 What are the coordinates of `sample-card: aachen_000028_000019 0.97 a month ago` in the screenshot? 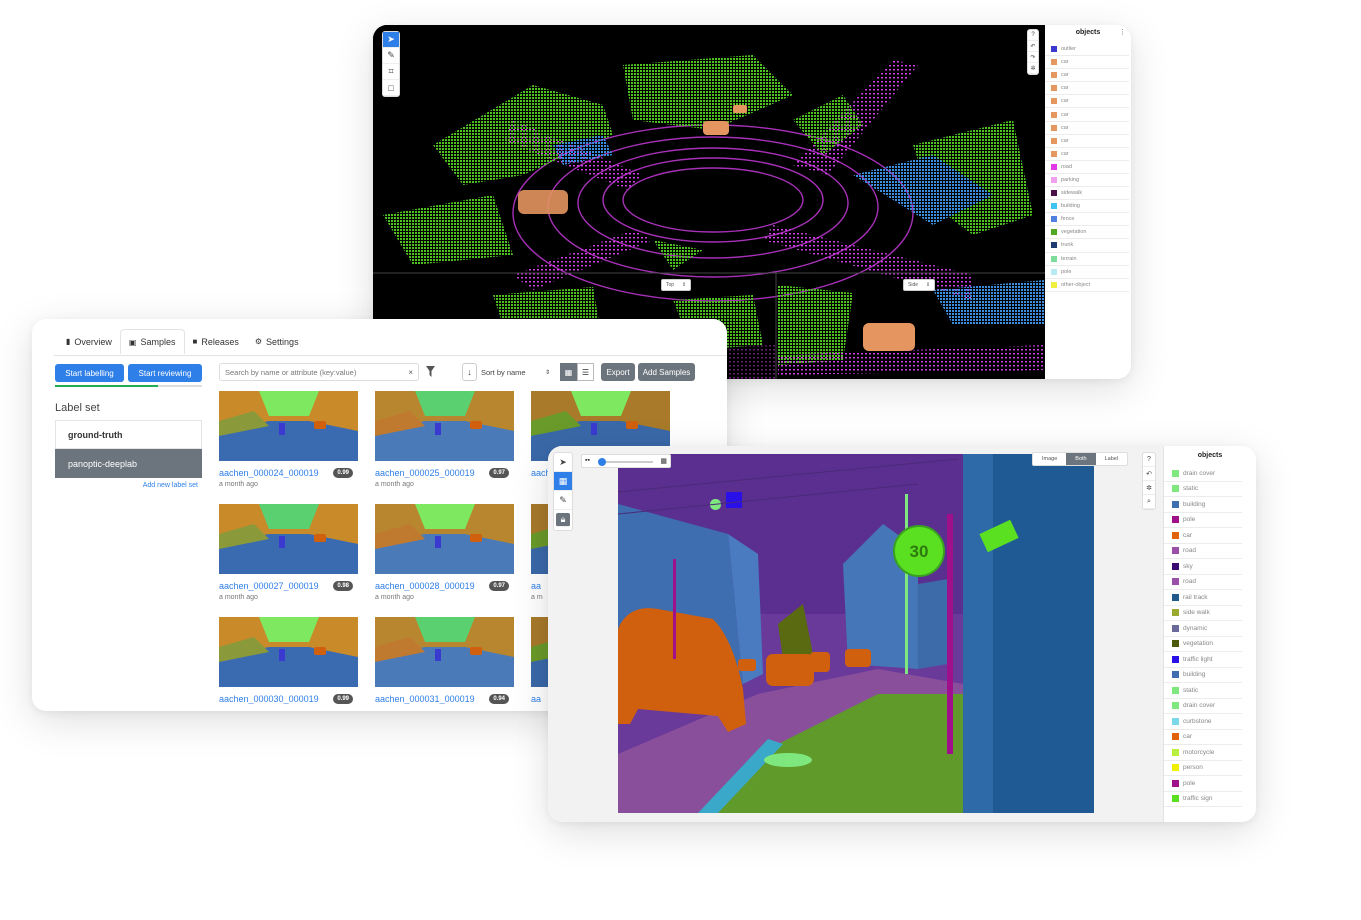 It's located at (444, 552).